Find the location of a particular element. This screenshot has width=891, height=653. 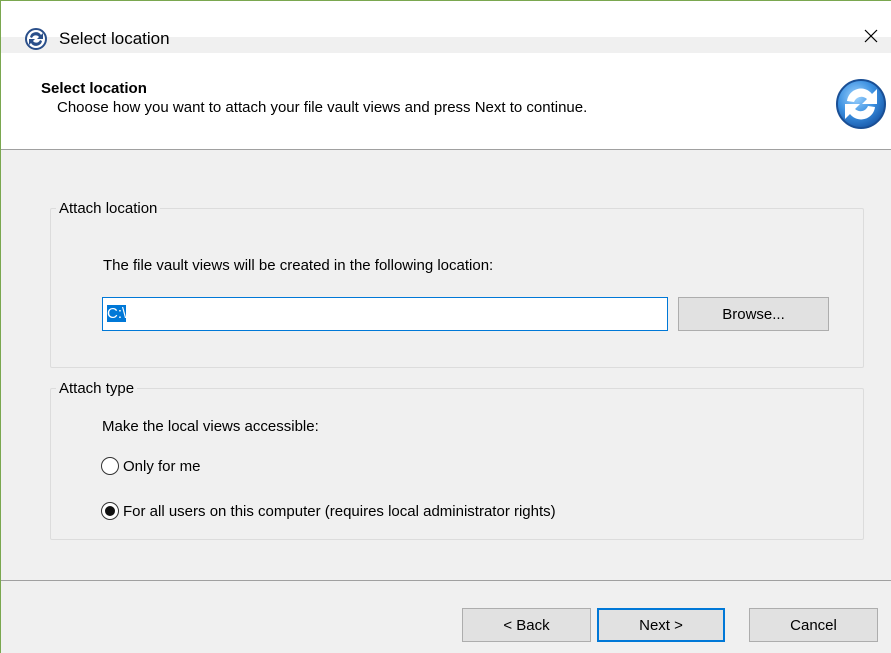

back-button: < Back is located at coordinates (526, 625).